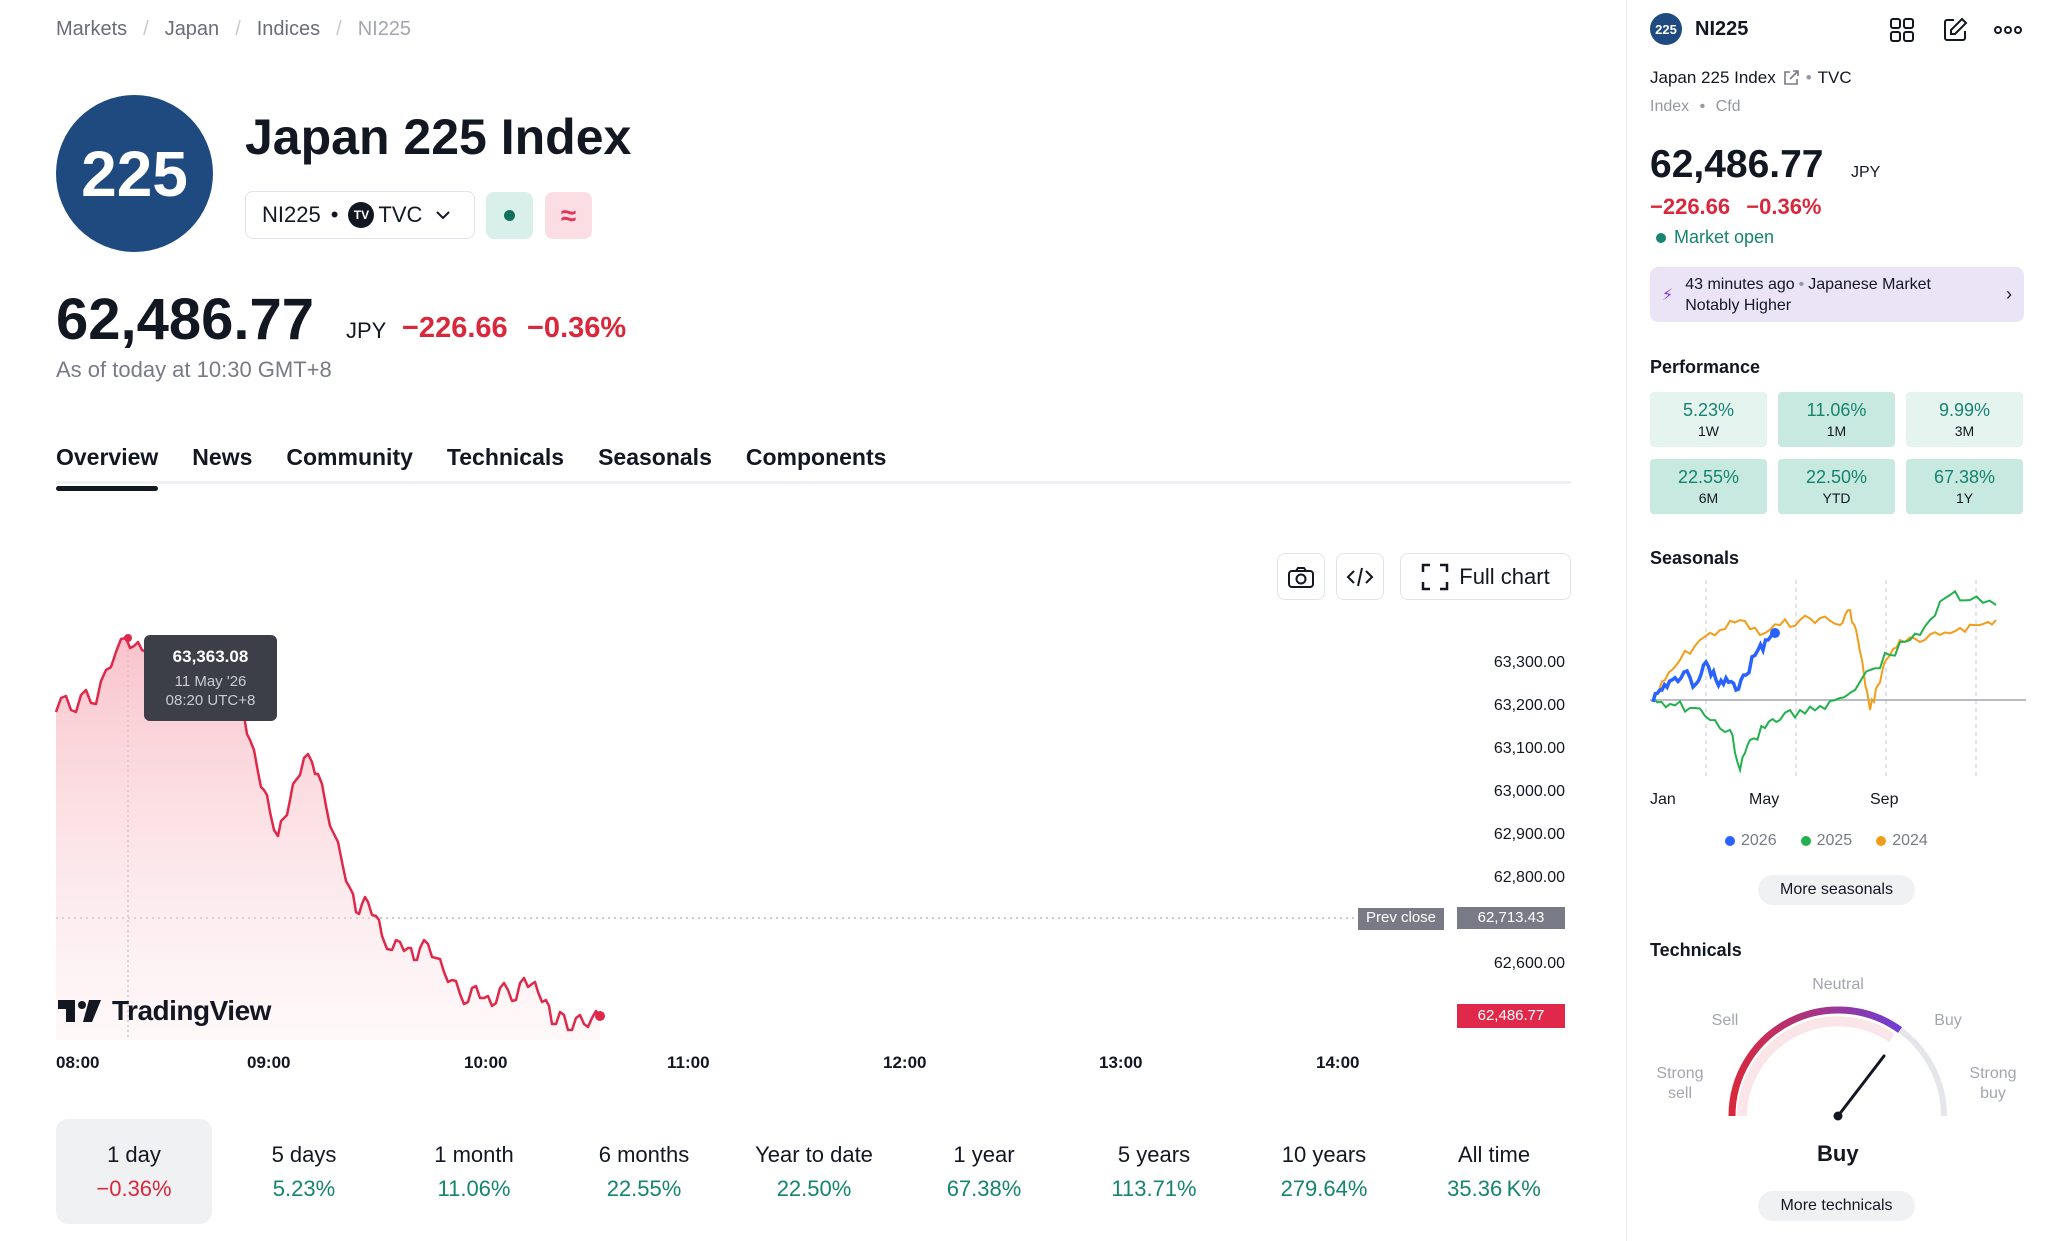 This screenshot has height=1241, width=2048. What do you see at coordinates (269, 1062) in the screenshot?
I see `x-tick-label: 09:00` at bounding box center [269, 1062].